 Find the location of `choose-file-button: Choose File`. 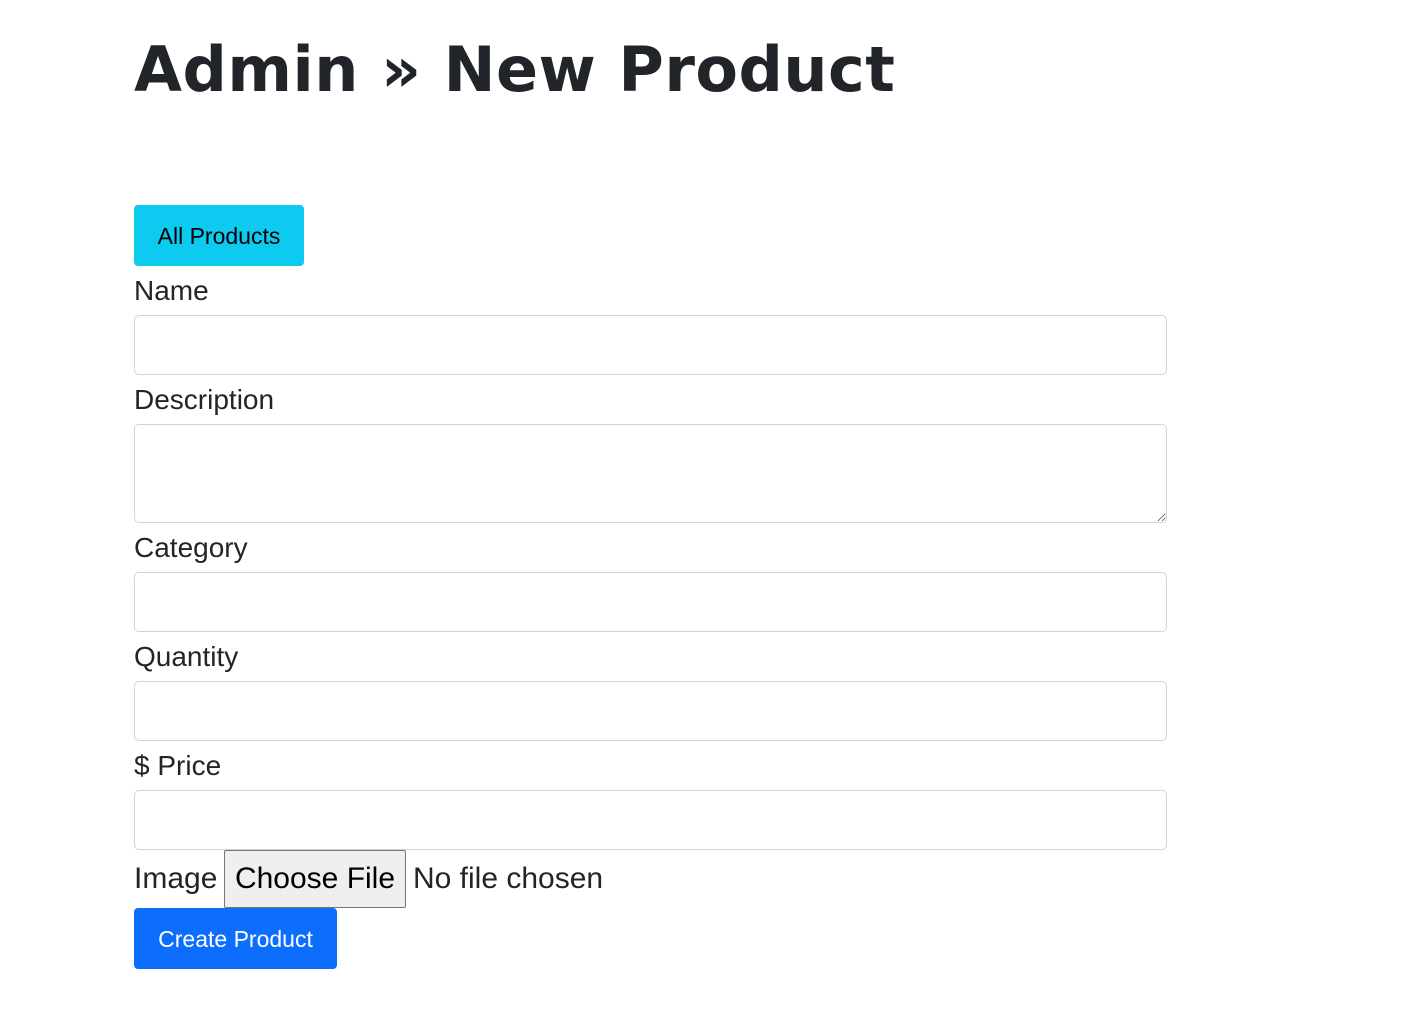

choose-file-button: Choose File is located at coordinates (315, 879).